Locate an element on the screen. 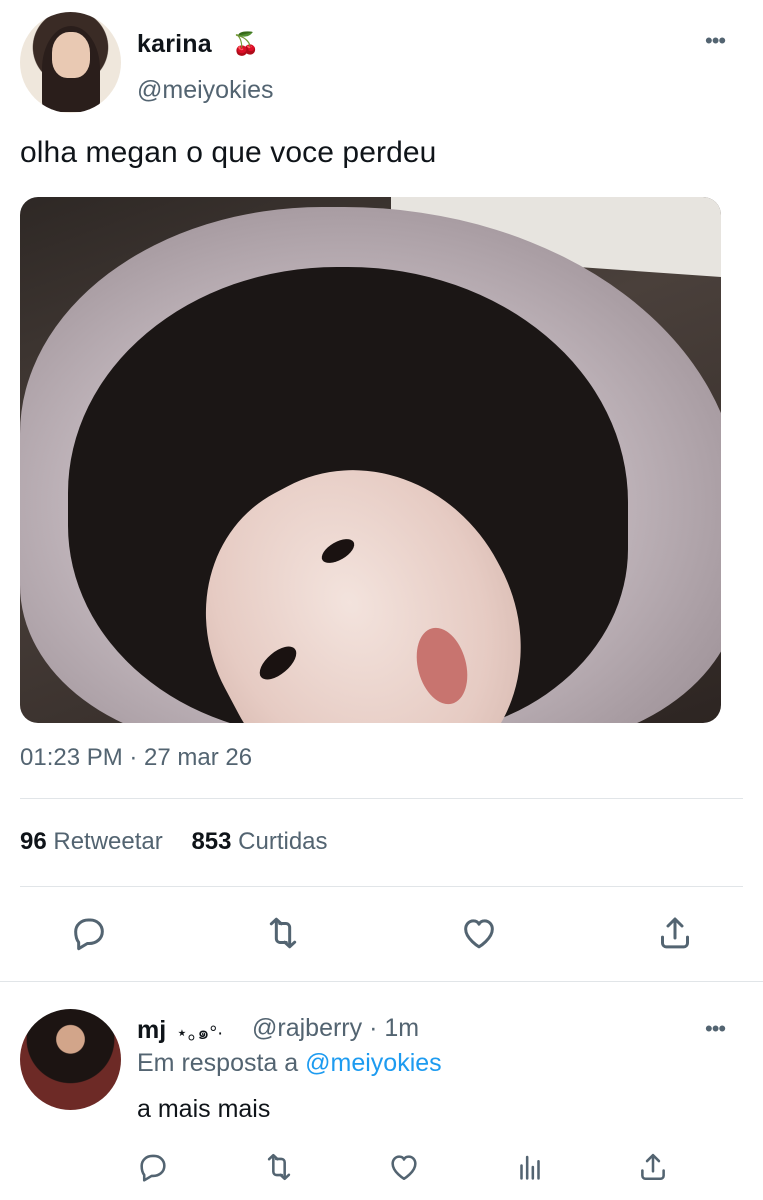 This screenshot has width=763, height=1200. like-label: Curtidas is located at coordinates (282, 841).